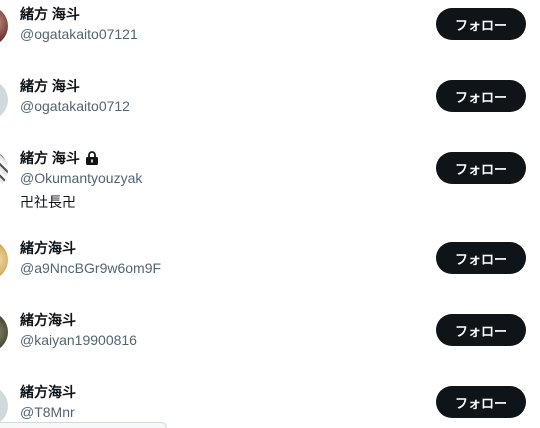  Describe the element at coordinates (81, 178) in the screenshot. I see `user-handle: @Okumantyouzyak` at that location.